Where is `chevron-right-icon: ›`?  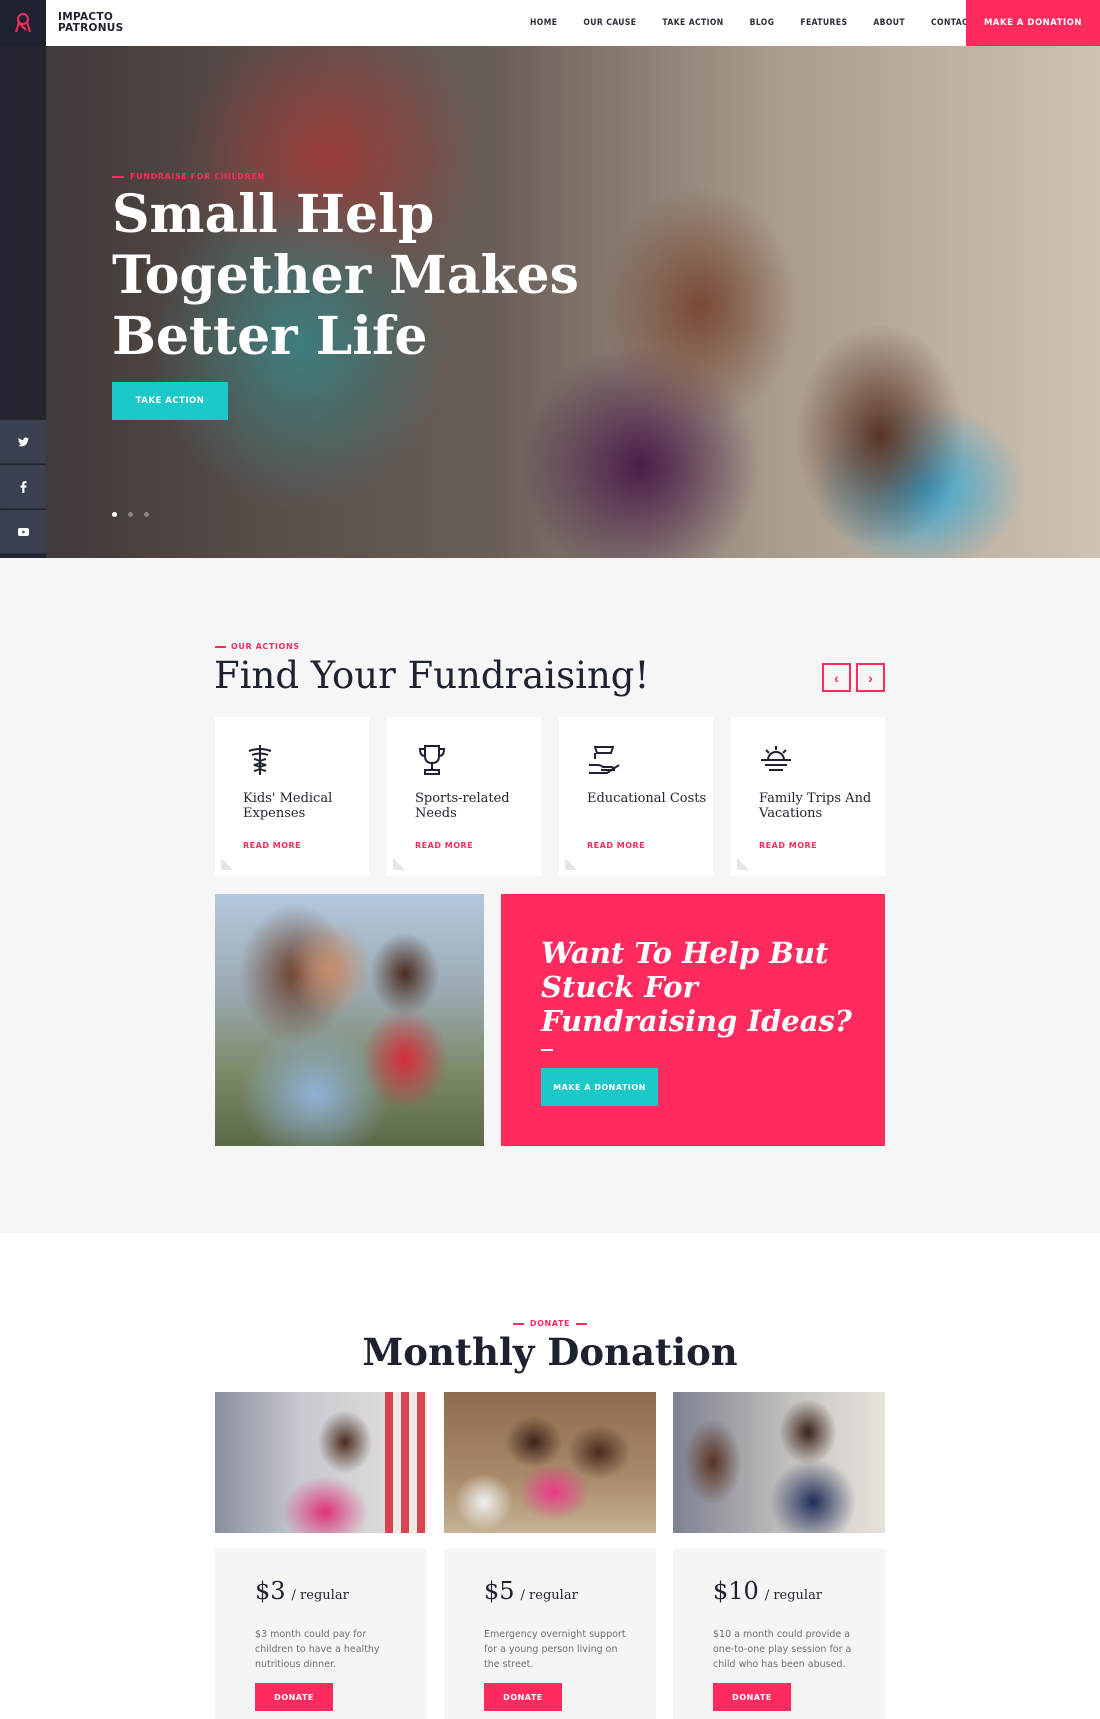
chevron-right-icon: › is located at coordinates (870, 677).